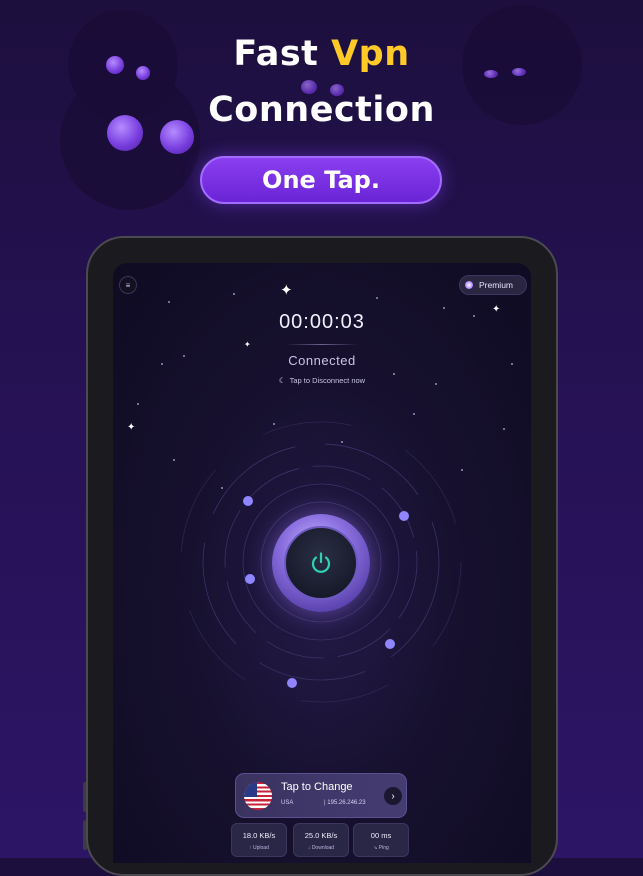 This screenshot has width=643, height=876. Describe the element at coordinates (287, 803) in the screenshot. I see `server-country: USA` at that location.